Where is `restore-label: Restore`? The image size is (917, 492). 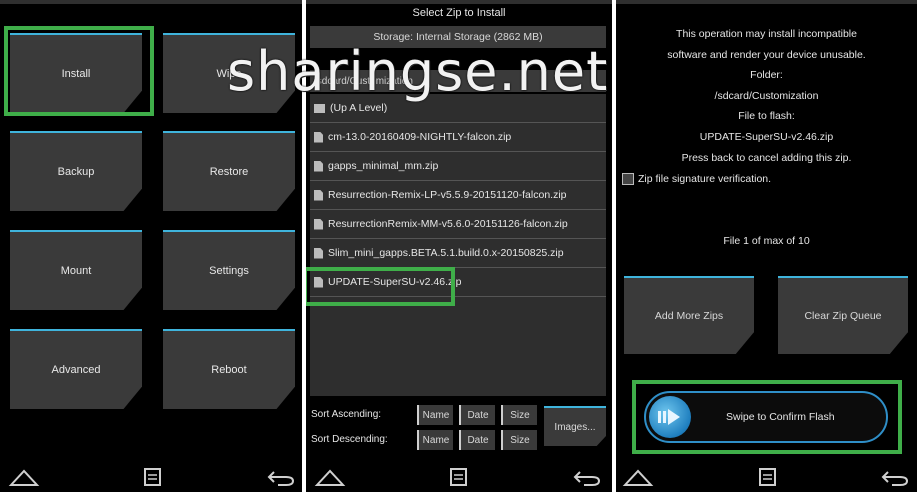
restore-label: Restore is located at coordinates (229, 172).